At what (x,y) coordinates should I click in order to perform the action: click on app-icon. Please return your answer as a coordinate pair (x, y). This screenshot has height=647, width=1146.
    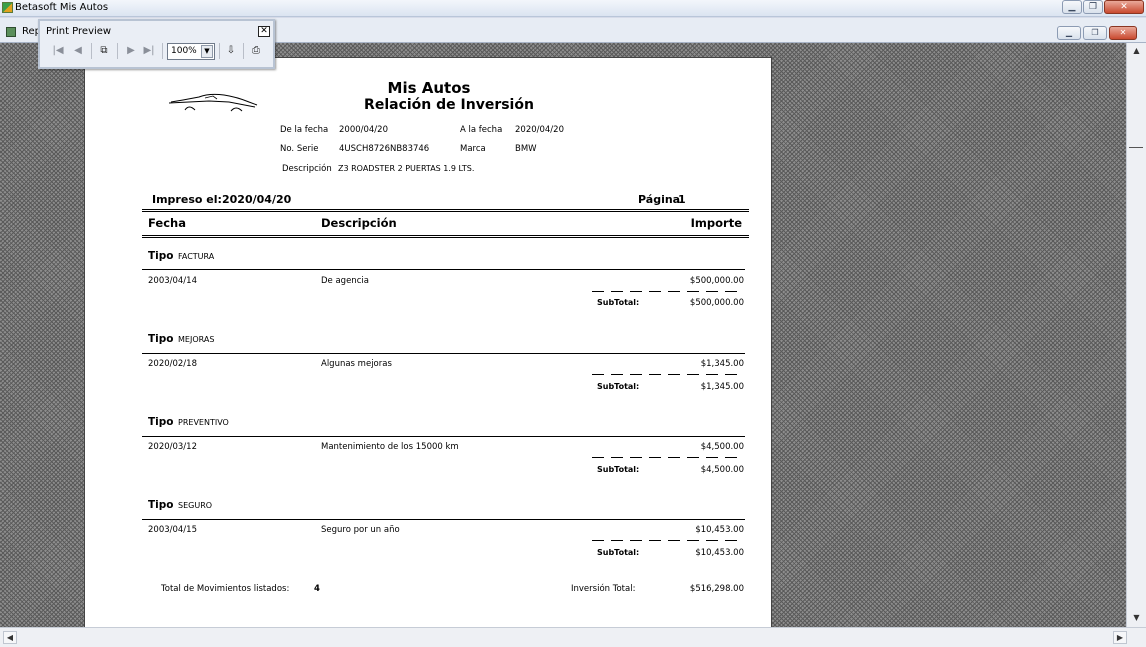
    Looking at the image, I should click on (7, 7).